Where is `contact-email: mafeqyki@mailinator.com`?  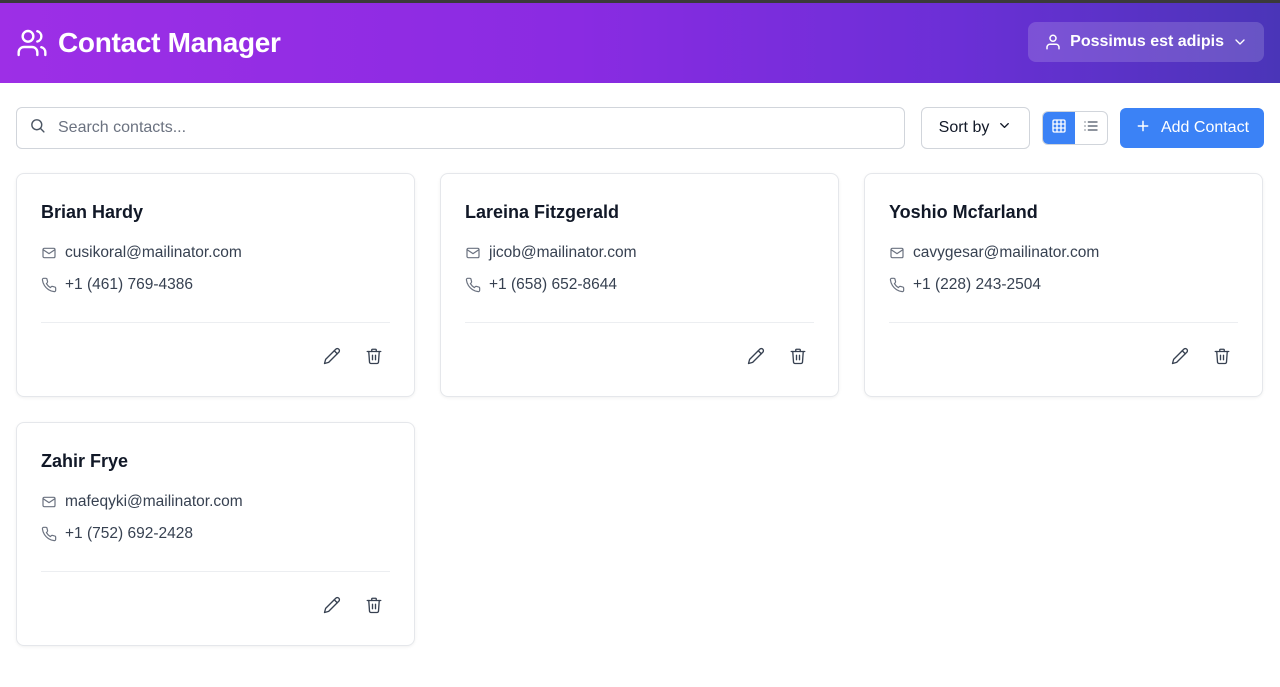 contact-email: mafeqyki@mailinator.com is located at coordinates (154, 501).